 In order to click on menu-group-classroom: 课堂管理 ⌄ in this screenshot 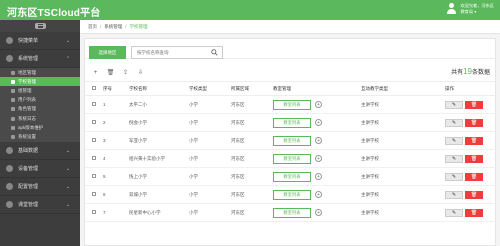, I will do `click(40, 205)`.